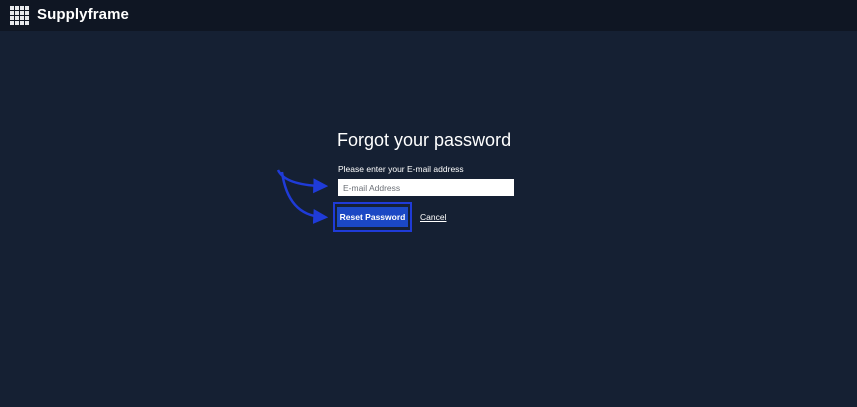 The width and height of the screenshot is (857, 407). What do you see at coordinates (428, 15) in the screenshot?
I see `top-navbar: Supplyframe` at bounding box center [428, 15].